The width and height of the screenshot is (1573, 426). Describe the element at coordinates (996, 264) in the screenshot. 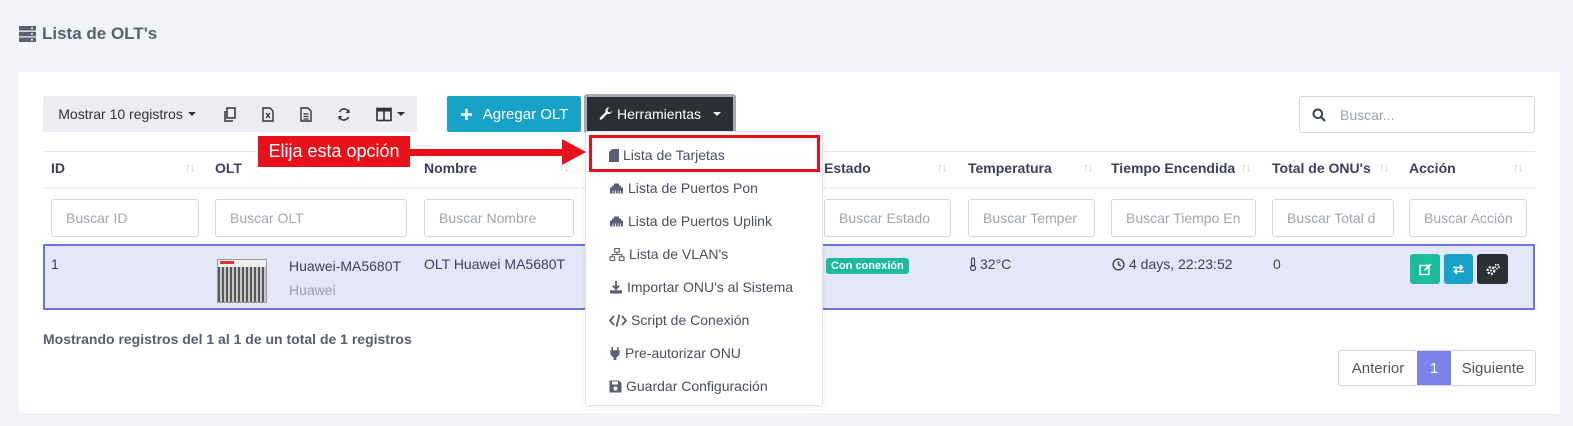

I see `temperature-value: 32°C` at that location.